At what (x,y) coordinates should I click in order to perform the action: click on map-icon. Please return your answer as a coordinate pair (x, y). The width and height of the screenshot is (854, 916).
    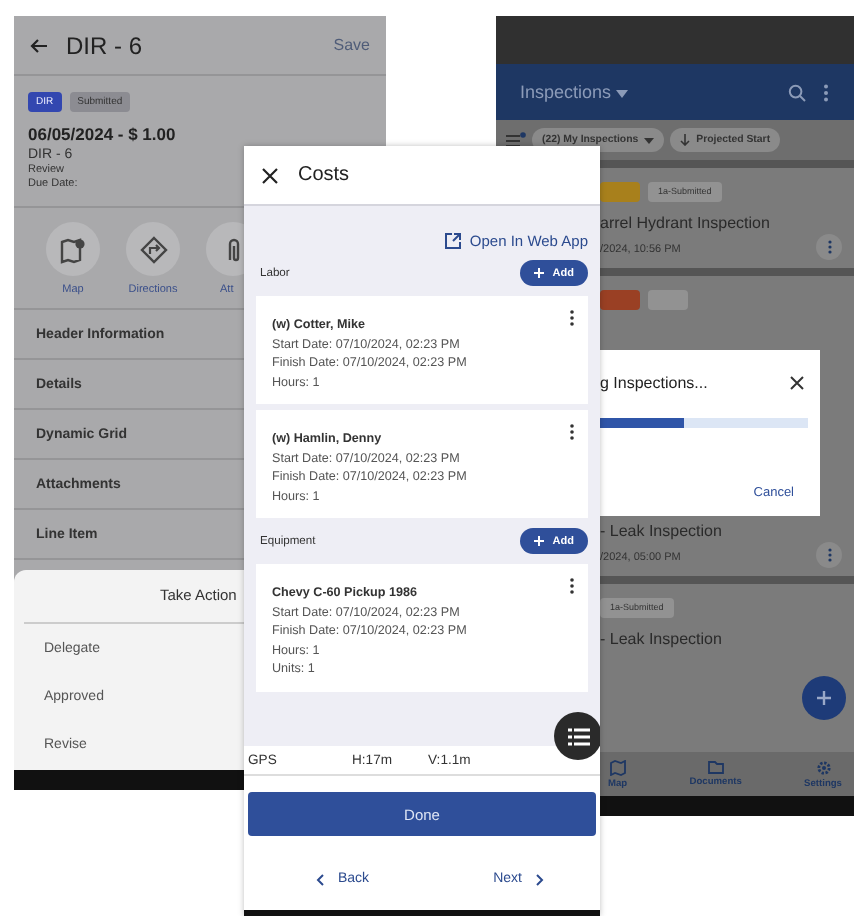
    Looking at the image, I should click on (617, 767).